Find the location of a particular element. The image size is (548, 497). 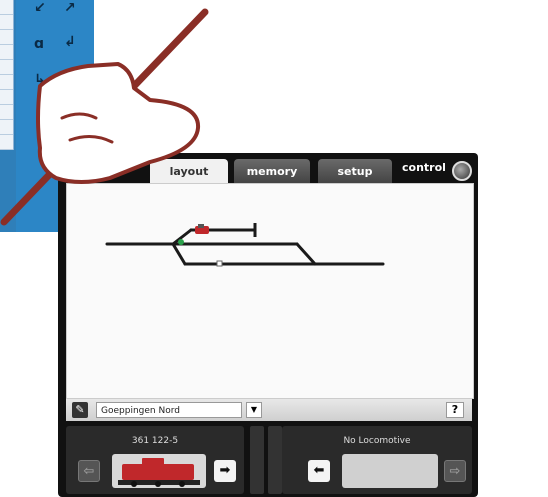

track-tile-icon: ↙ is located at coordinates (40, 8).